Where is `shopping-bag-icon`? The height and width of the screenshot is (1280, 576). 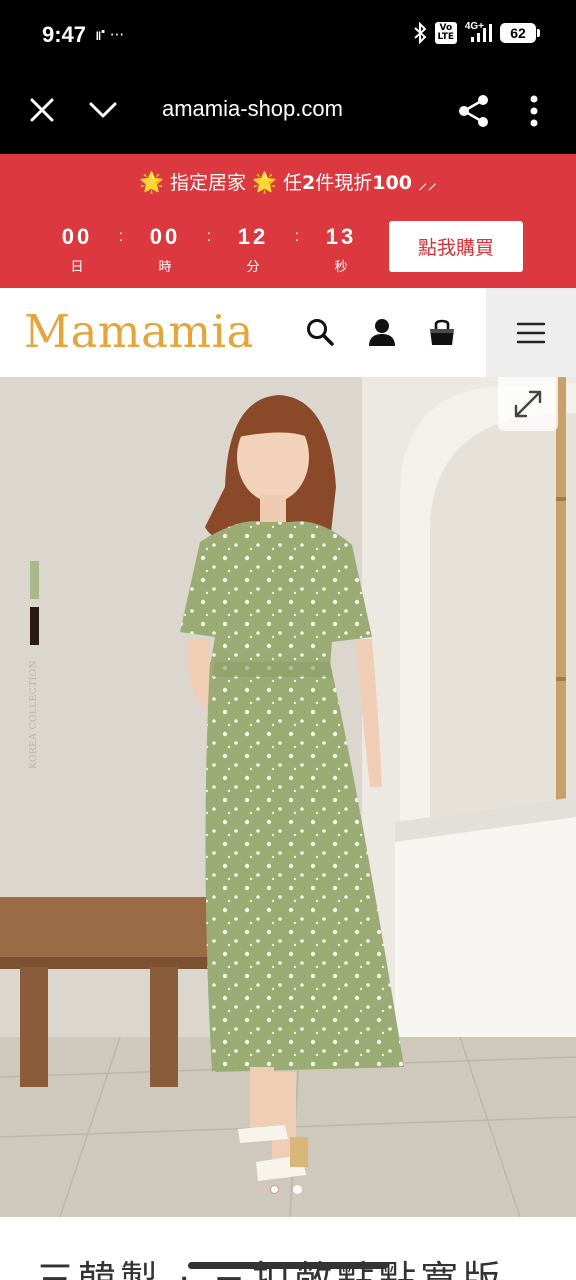
shopping-bag-icon is located at coordinates (442, 332).